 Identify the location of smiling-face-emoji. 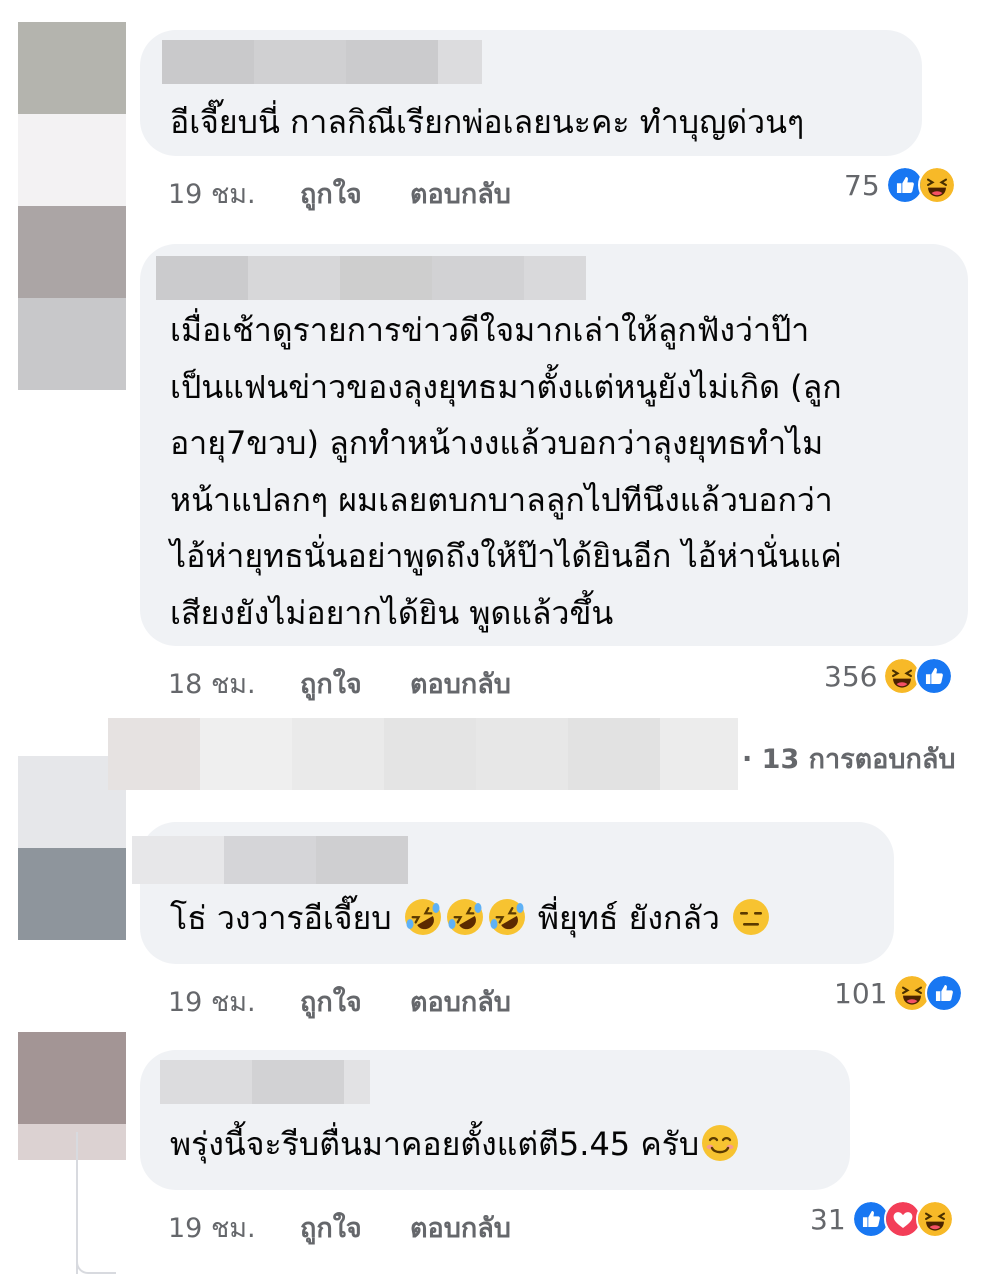
(720, 1143).